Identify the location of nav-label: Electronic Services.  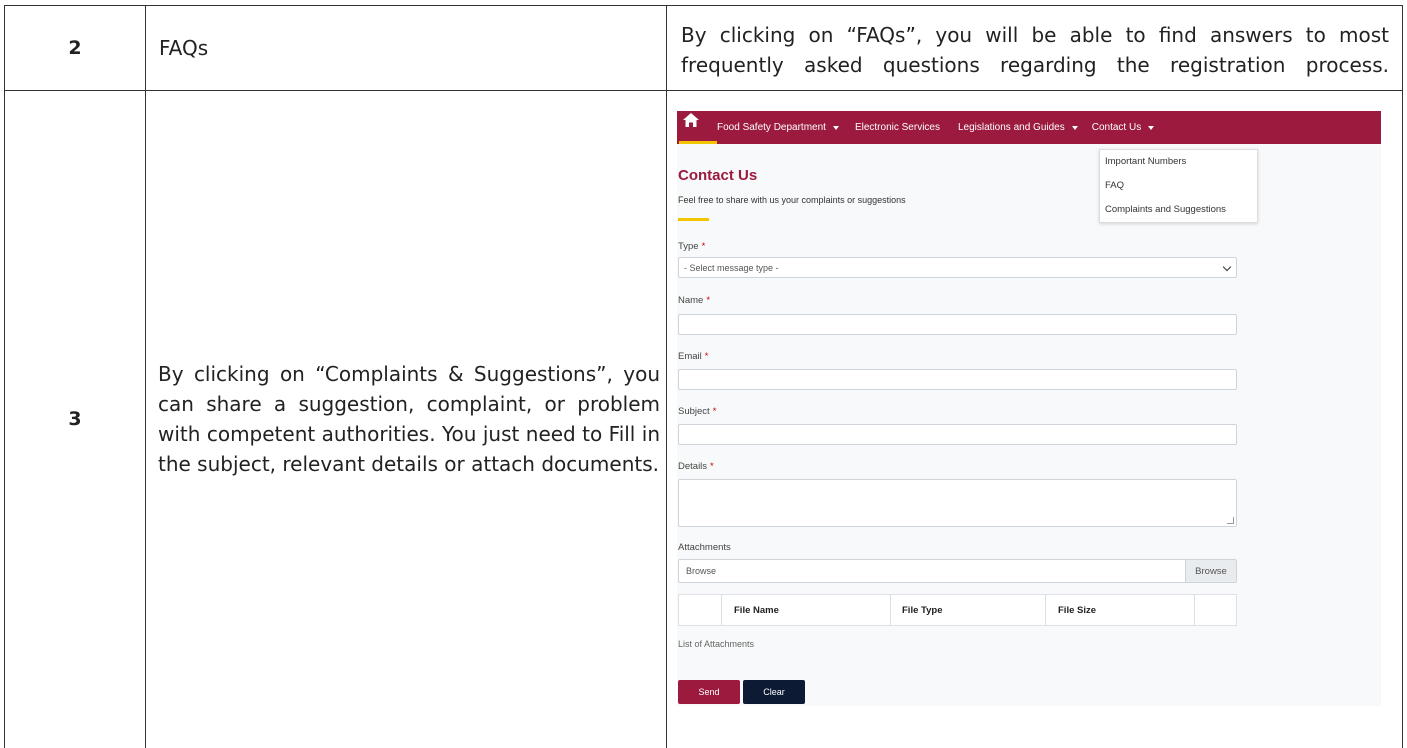
(897, 127).